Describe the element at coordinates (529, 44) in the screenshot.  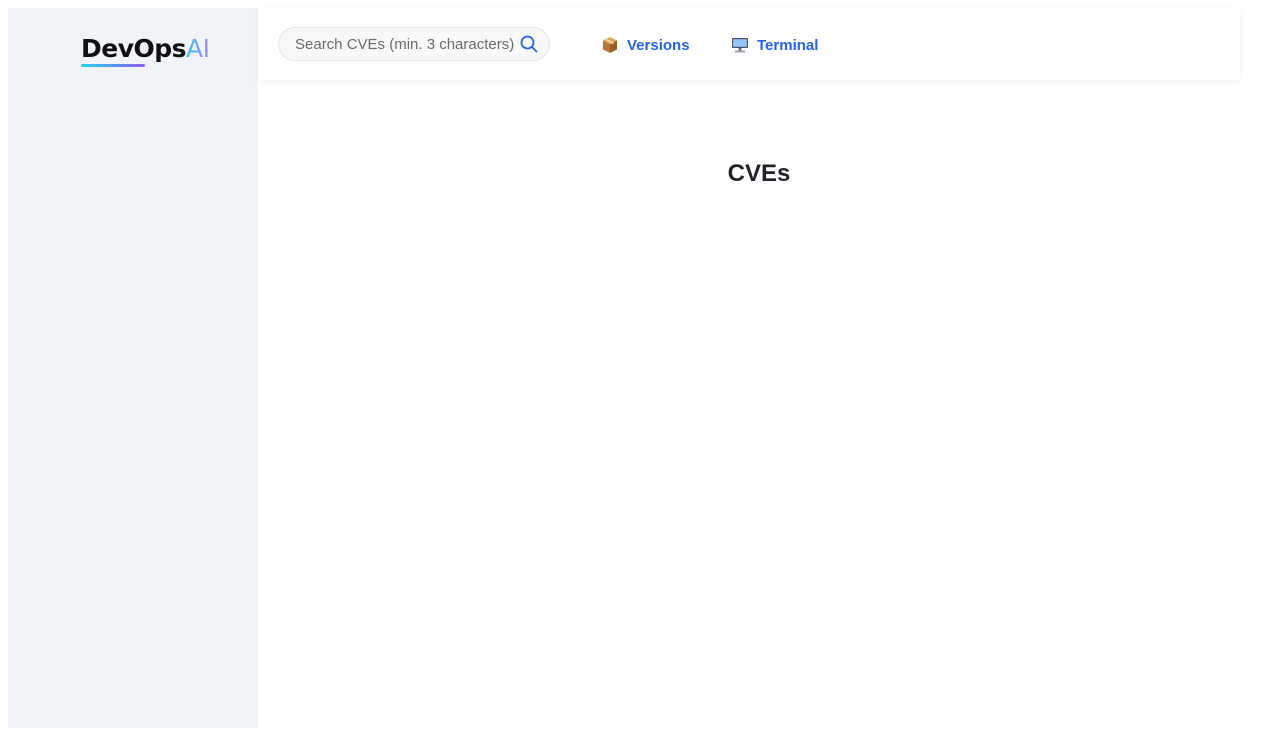
I see `search-icon` at that location.